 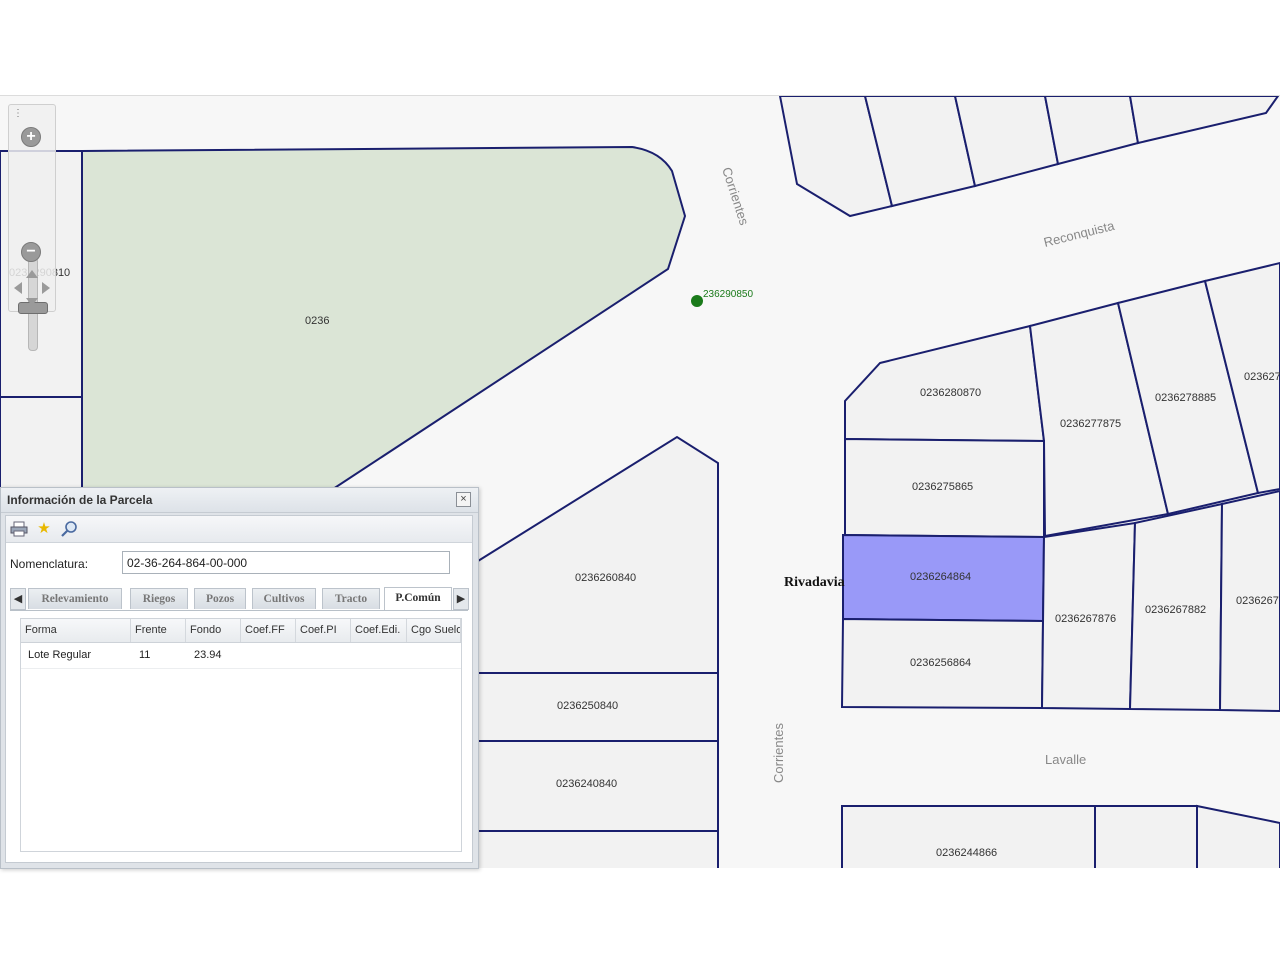 What do you see at coordinates (379, 630) in the screenshot?
I see `col-coef-edi: Coef.Edi.` at bounding box center [379, 630].